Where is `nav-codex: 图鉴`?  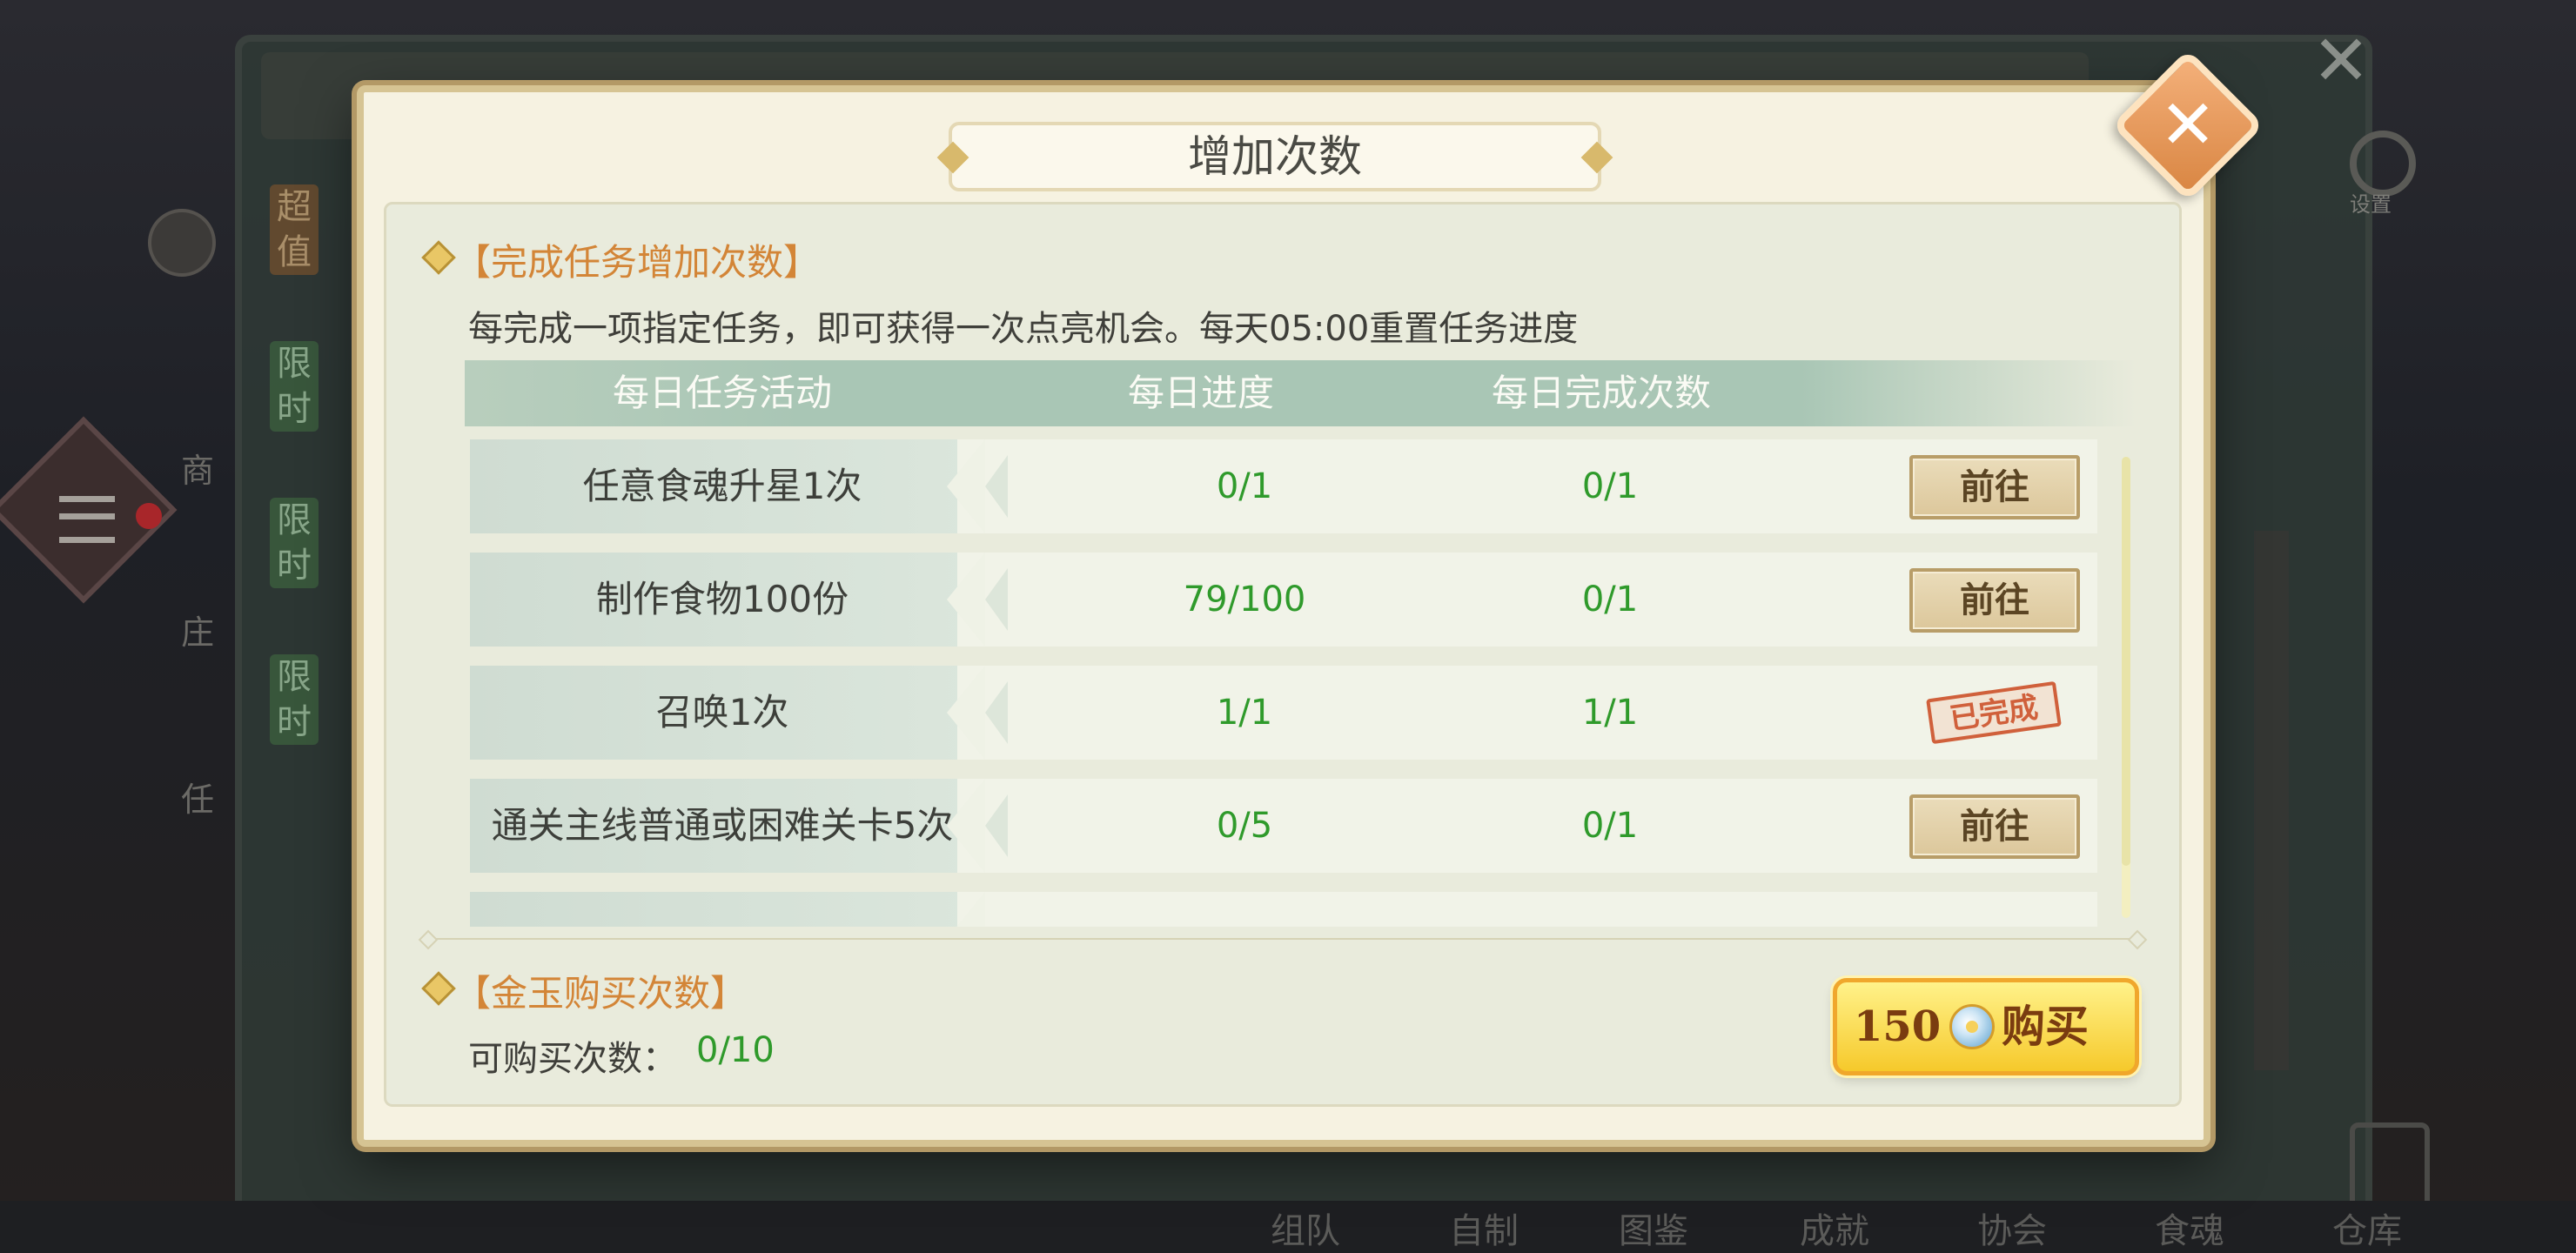
nav-codex: 图鉴 is located at coordinates (1653, 1231).